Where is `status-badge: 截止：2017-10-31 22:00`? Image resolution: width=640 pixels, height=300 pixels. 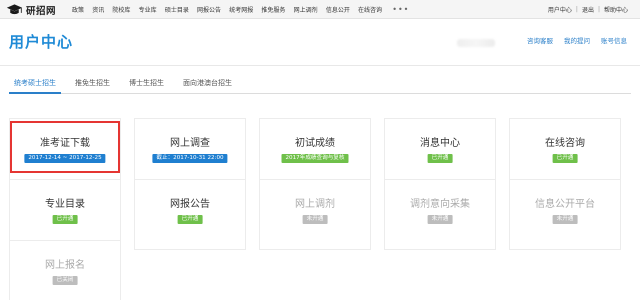
status-badge: 截止：2017-10-31 22:00 is located at coordinates (190, 158).